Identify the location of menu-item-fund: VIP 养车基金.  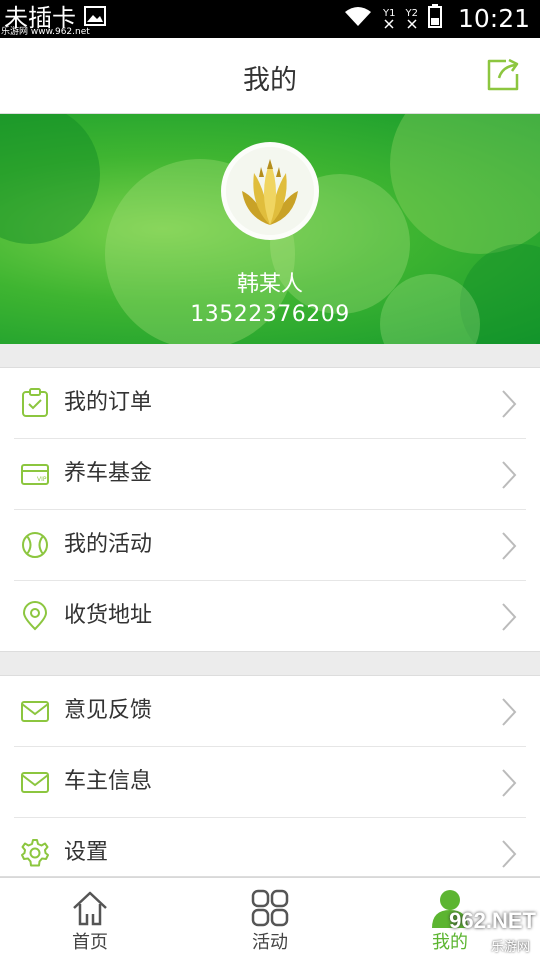
(270, 474).